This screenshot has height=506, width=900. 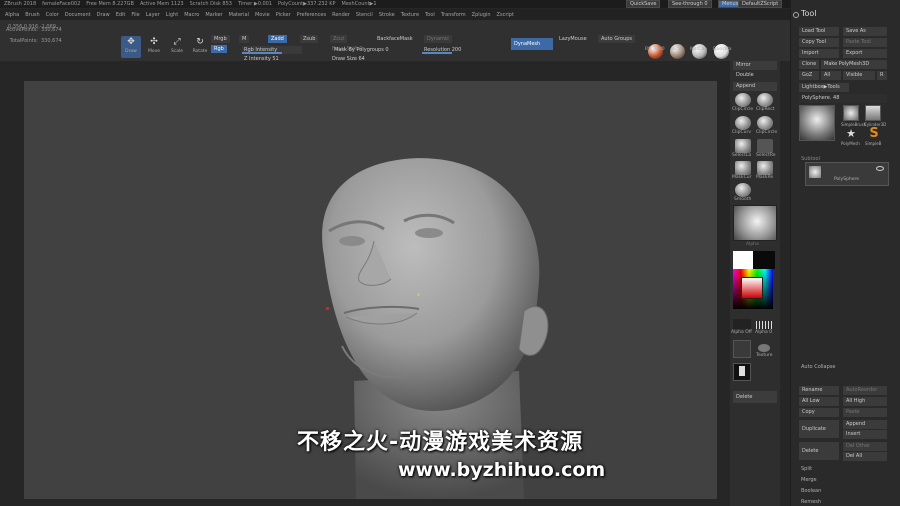 What do you see at coordinates (121, 15) in the screenshot?
I see `menu-edit: Edit` at bounding box center [121, 15].